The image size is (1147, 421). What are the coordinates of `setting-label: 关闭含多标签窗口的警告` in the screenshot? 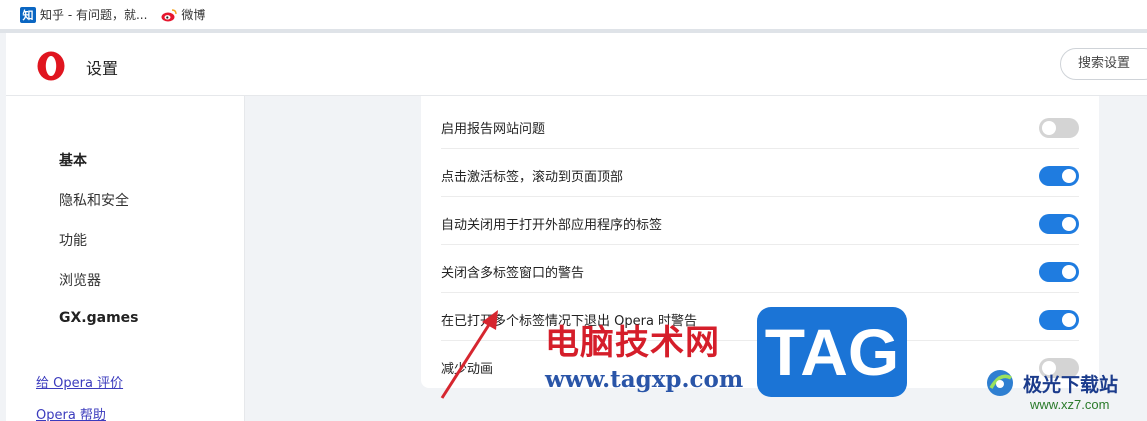 It's located at (513, 273).